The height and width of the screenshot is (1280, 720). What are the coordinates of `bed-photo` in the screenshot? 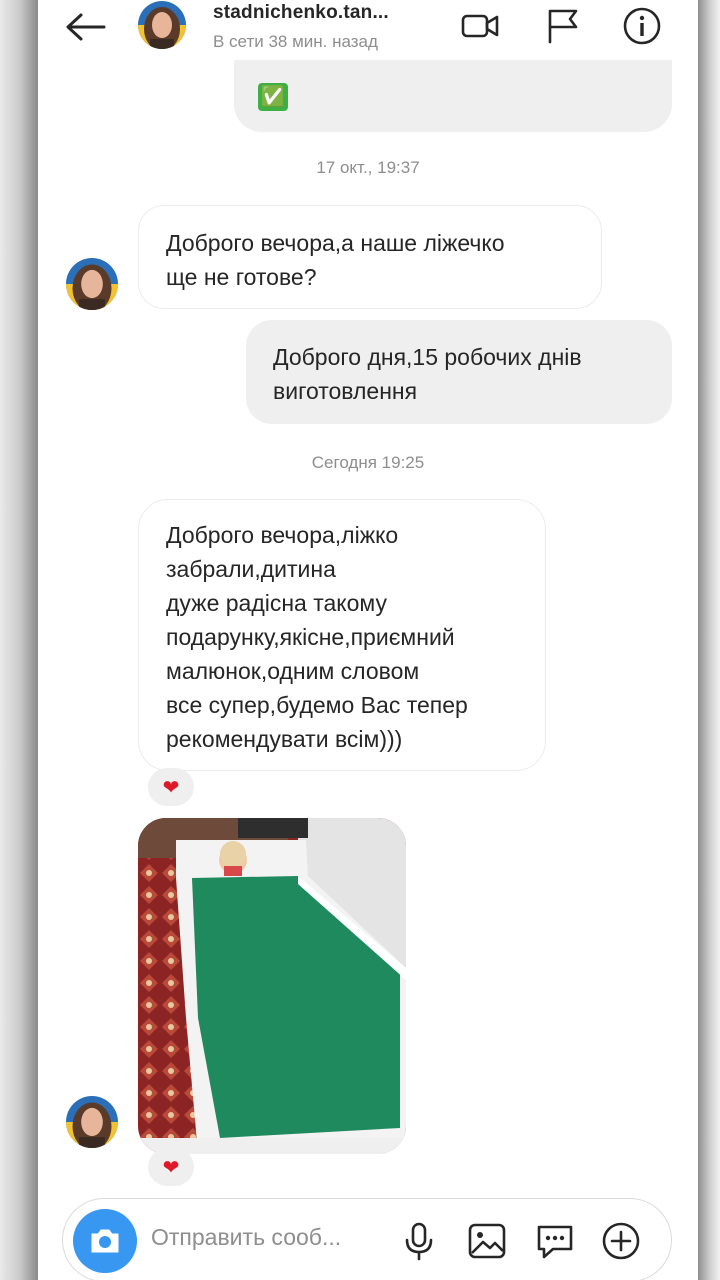 It's located at (272, 986).